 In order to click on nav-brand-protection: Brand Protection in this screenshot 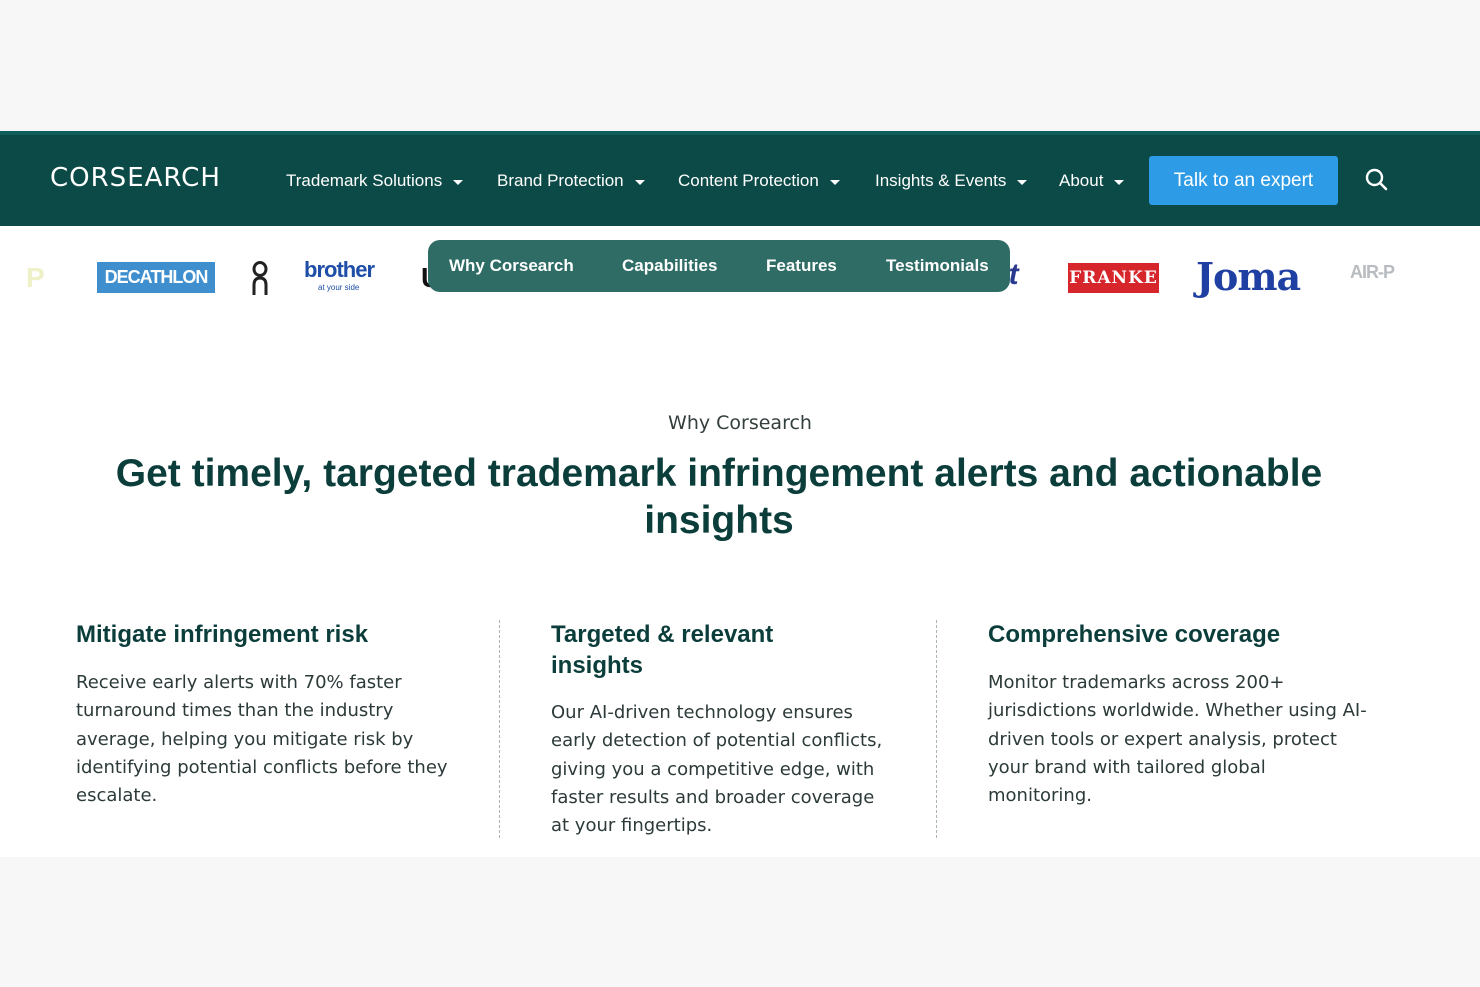, I will do `click(571, 181)`.